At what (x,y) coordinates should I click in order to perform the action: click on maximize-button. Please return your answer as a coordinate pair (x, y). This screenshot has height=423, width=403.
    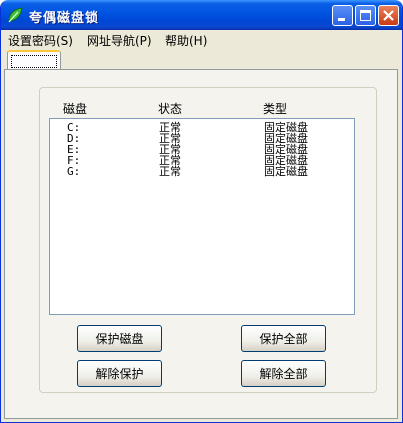
    Looking at the image, I should click on (365, 15).